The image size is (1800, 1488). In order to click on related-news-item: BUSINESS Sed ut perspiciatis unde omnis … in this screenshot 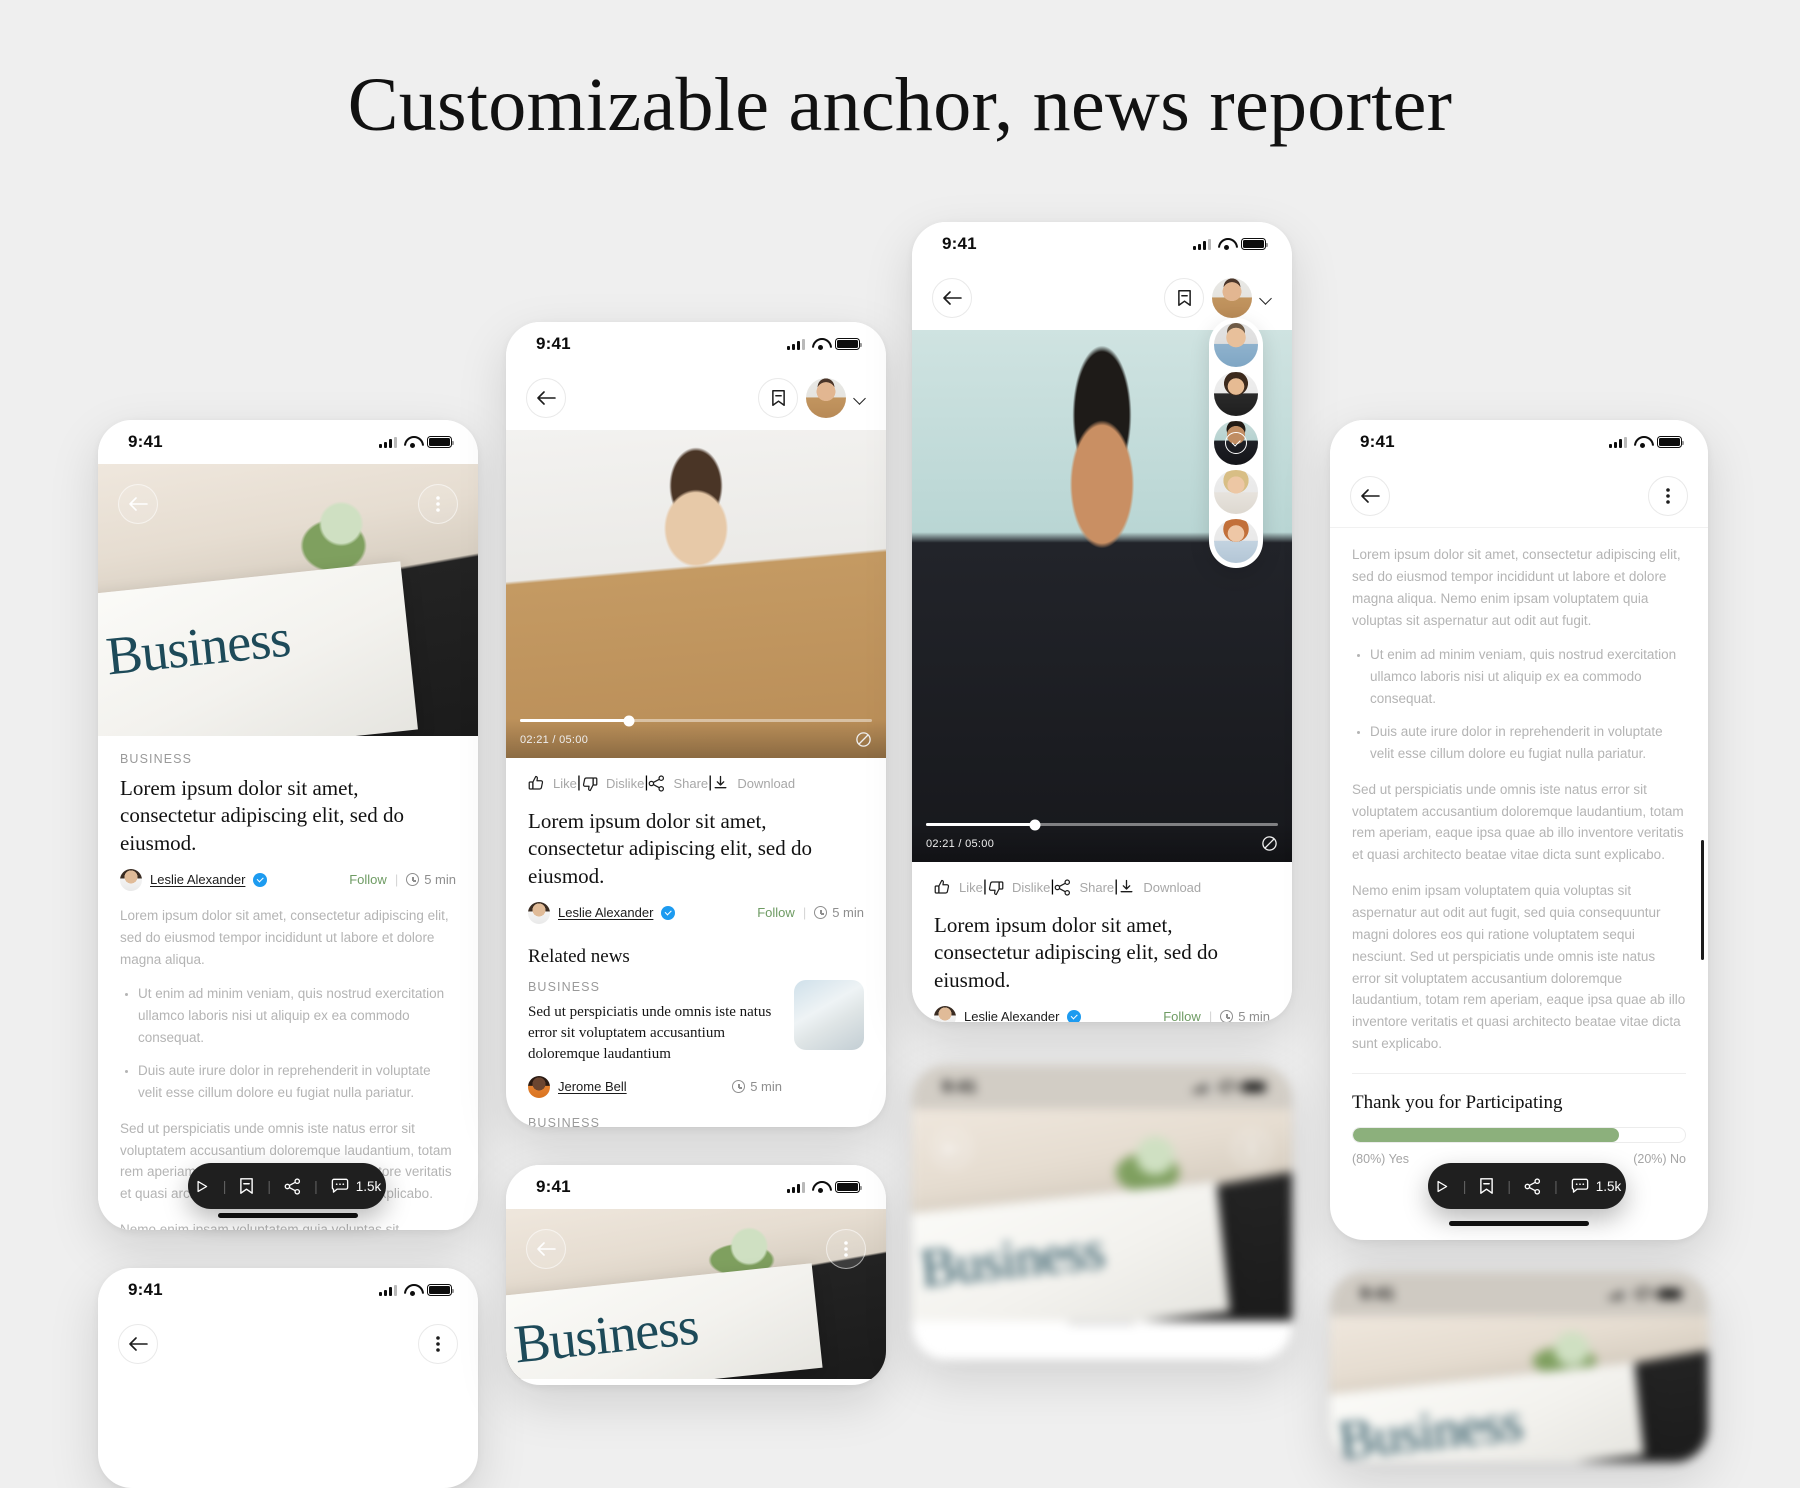, I will do `click(696, 1033)`.